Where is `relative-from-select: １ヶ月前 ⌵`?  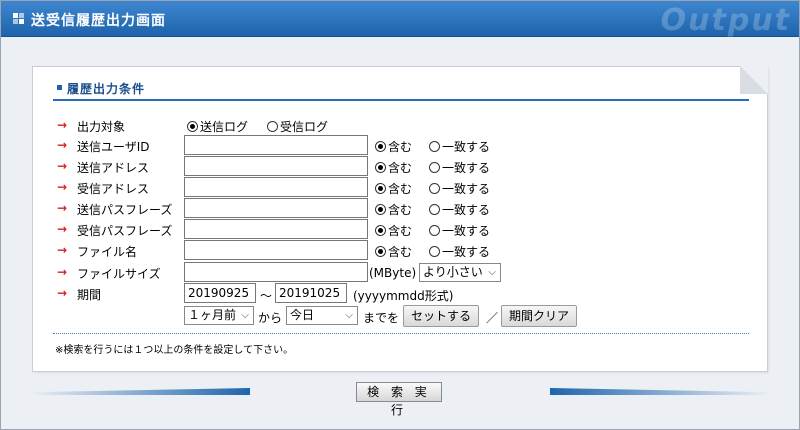
relative-from-select: １ヶ月前 ⌵ is located at coordinates (219, 315).